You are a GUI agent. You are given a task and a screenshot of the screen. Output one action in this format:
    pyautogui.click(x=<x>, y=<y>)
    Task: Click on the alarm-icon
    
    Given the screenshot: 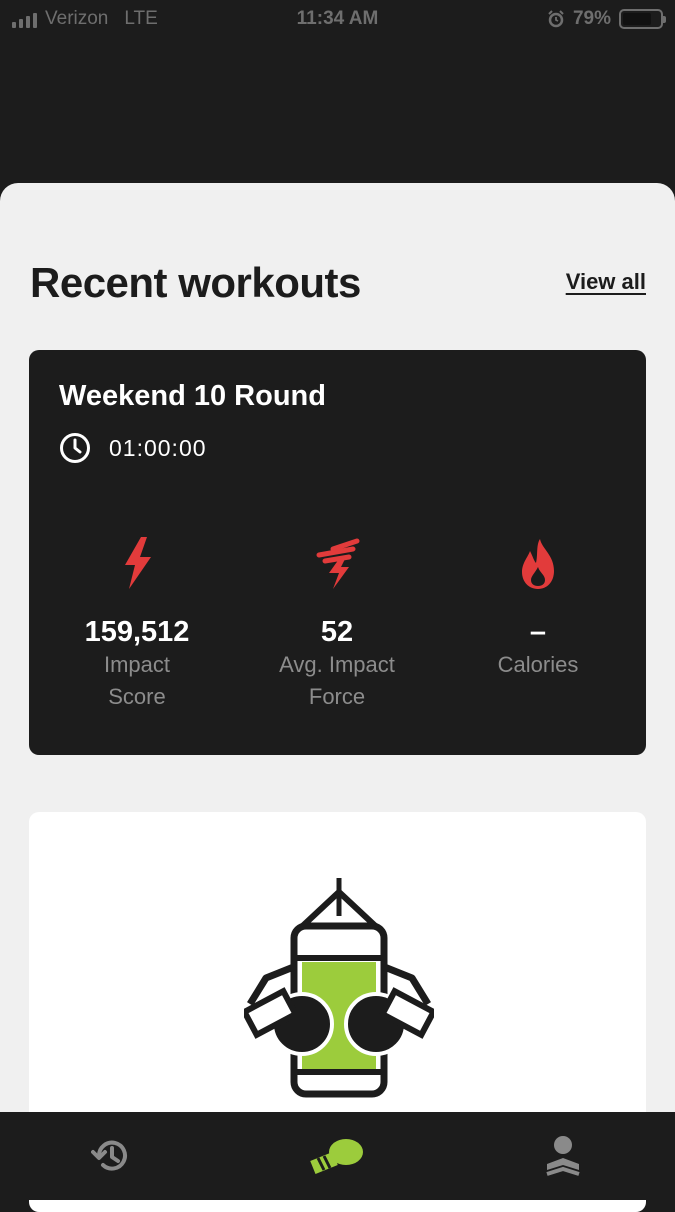 What is the action you would take?
    pyautogui.click(x=556, y=19)
    